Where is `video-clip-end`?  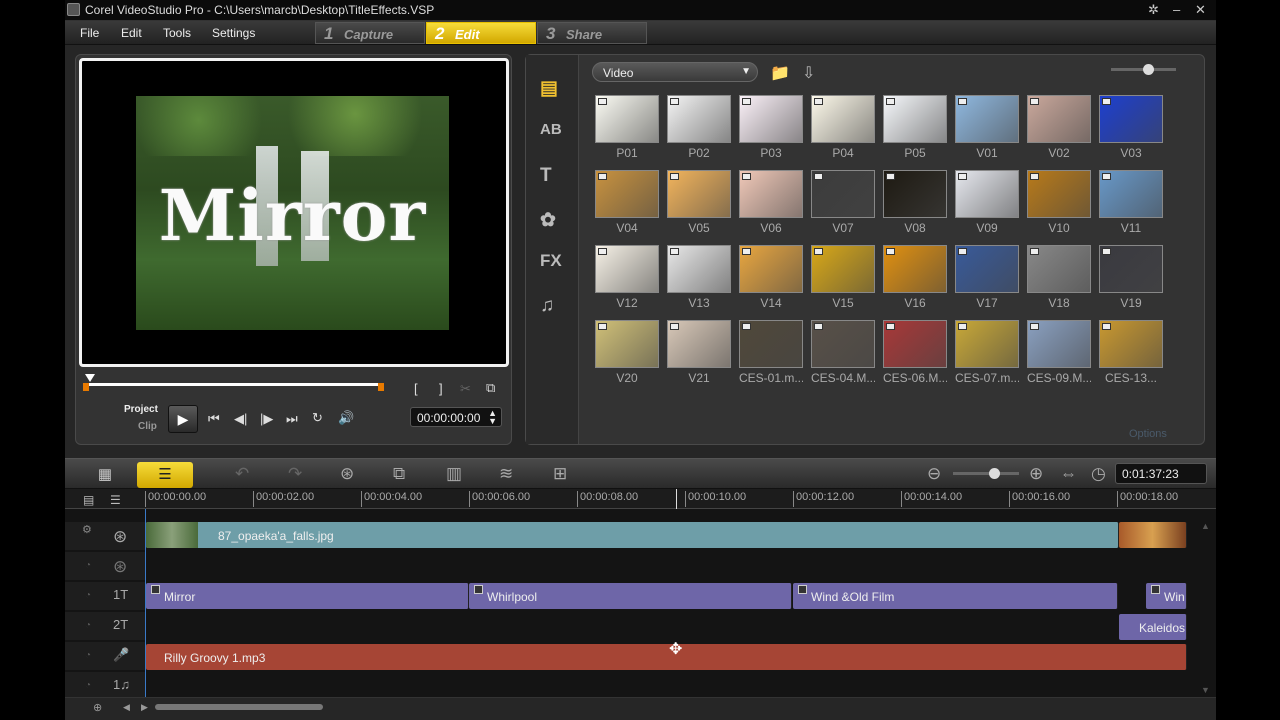 video-clip-end is located at coordinates (1153, 535).